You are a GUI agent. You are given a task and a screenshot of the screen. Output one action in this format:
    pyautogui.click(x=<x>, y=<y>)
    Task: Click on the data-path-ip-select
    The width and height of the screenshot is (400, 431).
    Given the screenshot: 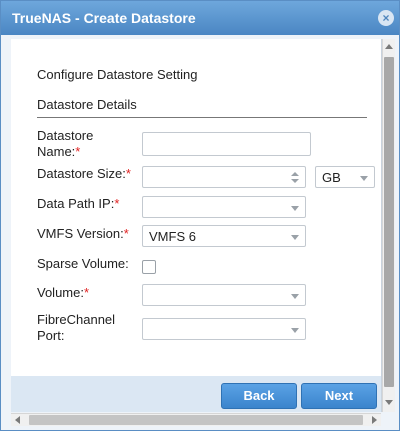 What is the action you would take?
    pyautogui.click(x=224, y=207)
    